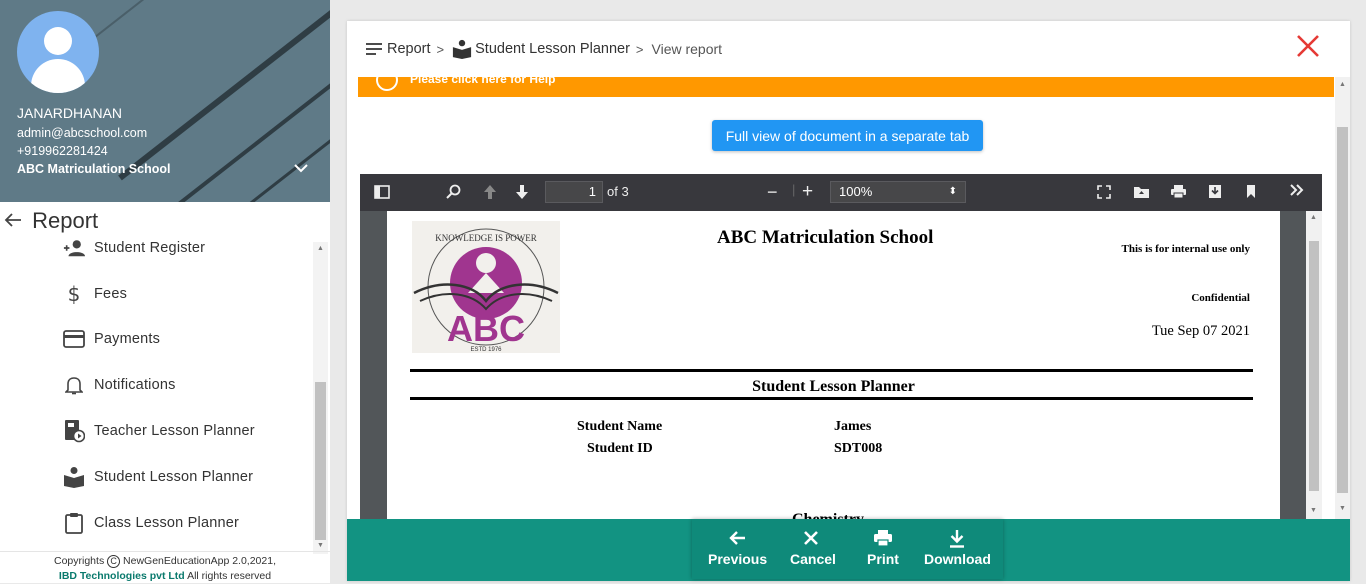  I want to click on document-school-name: ABC Matriculation School, so click(825, 237).